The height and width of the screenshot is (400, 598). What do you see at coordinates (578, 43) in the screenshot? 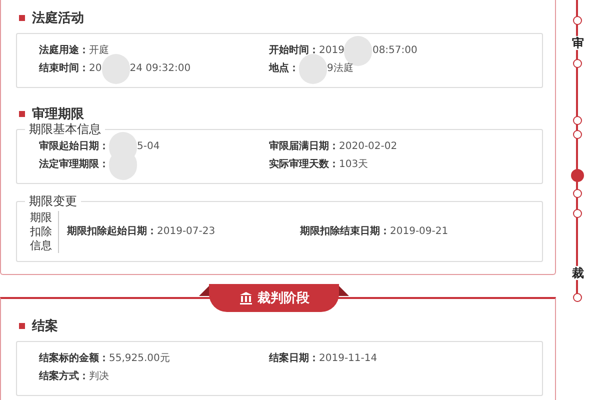
I see `timeline-label: 审` at bounding box center [578, 43].